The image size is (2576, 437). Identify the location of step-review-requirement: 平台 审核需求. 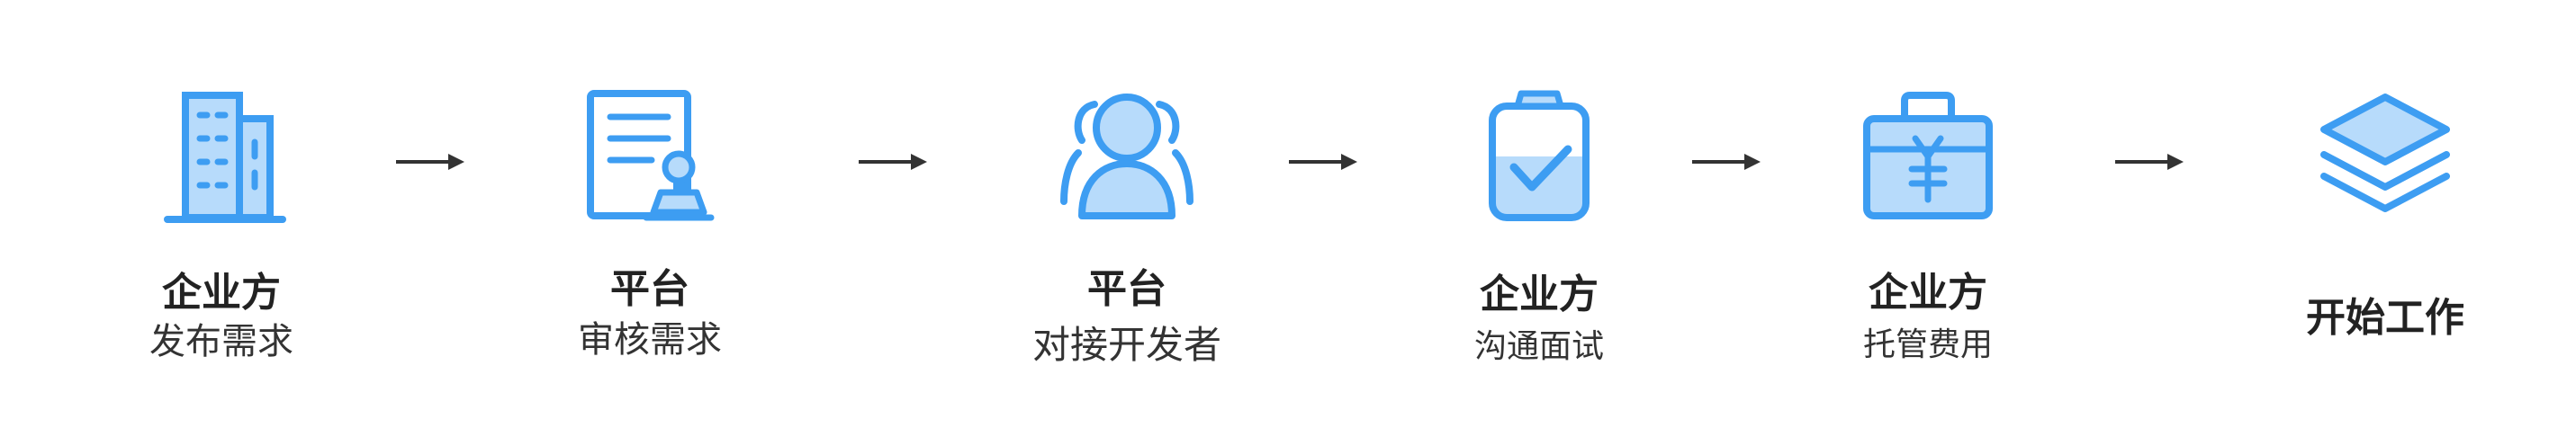
(650, 218).